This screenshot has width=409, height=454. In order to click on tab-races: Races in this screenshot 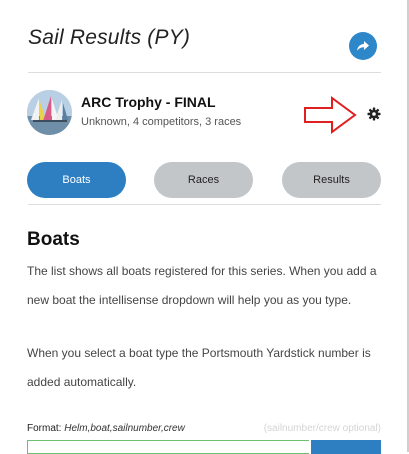, I will do `click(203, 180)`.